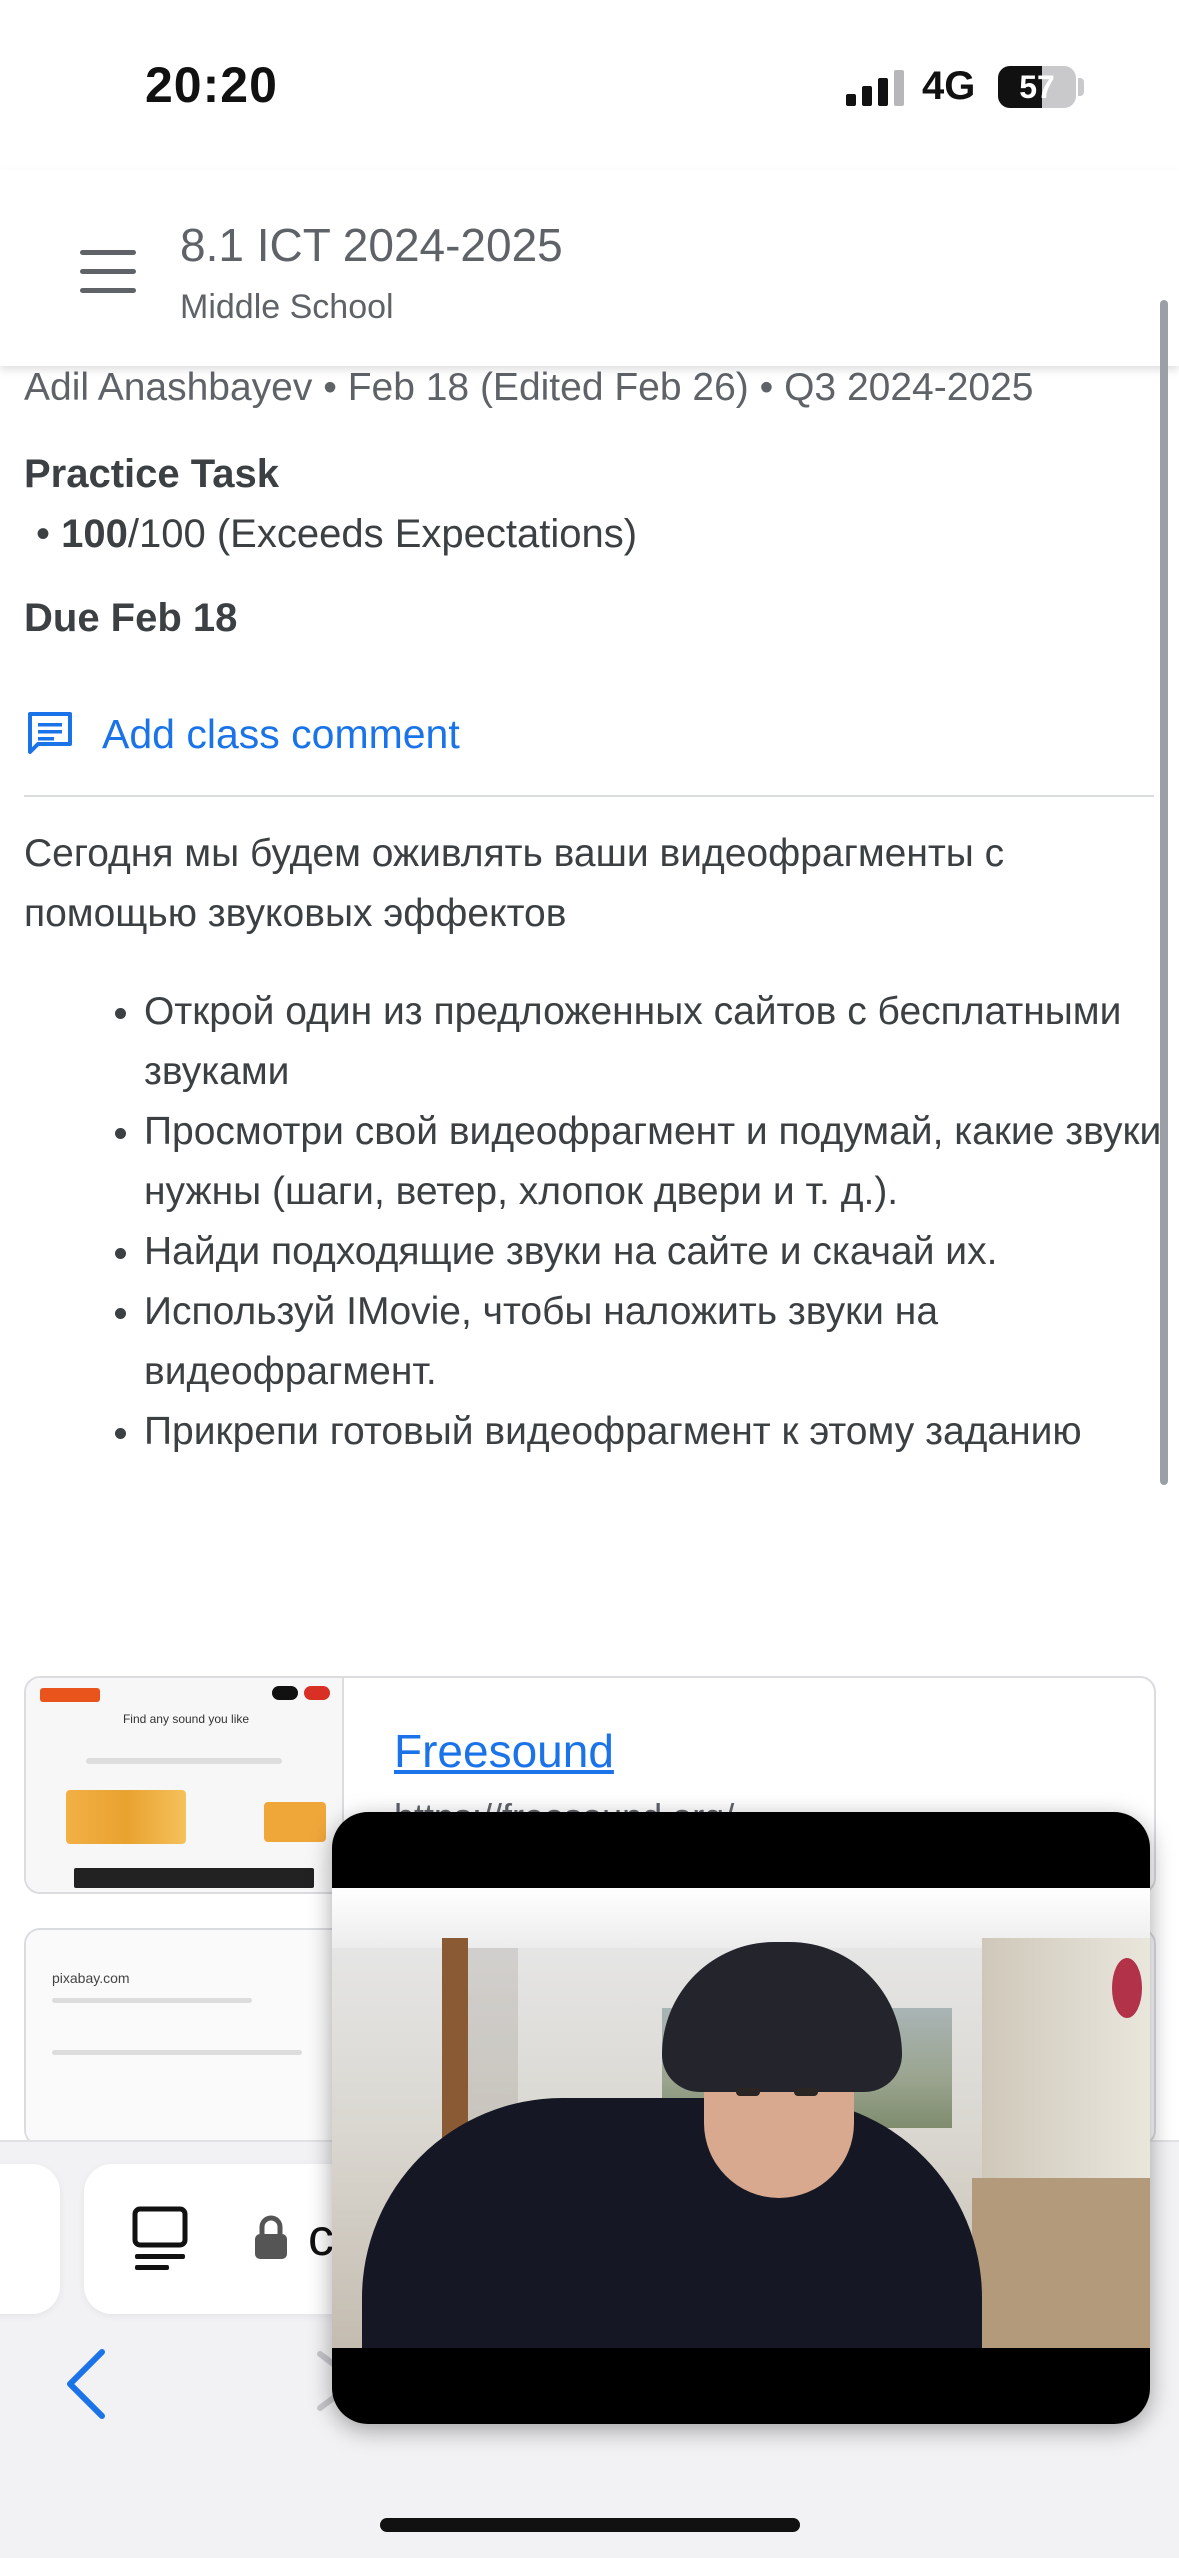  Describe the element at coordinates (50, 733) in the screenshot. I see `comment-icon` at that location.